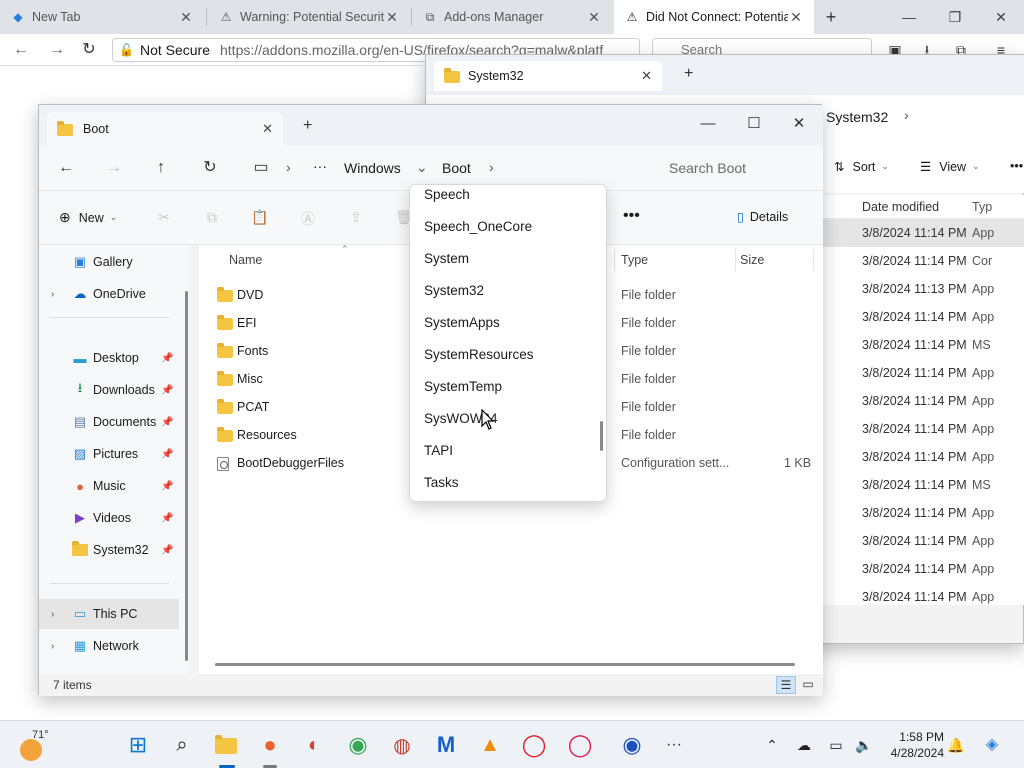 The width and height of the screenshot is (1024, 768). Describe the element at coordinates (109, 646) in the screenshot. I see `sidebar-item-network: › ▦ Network` at that location.